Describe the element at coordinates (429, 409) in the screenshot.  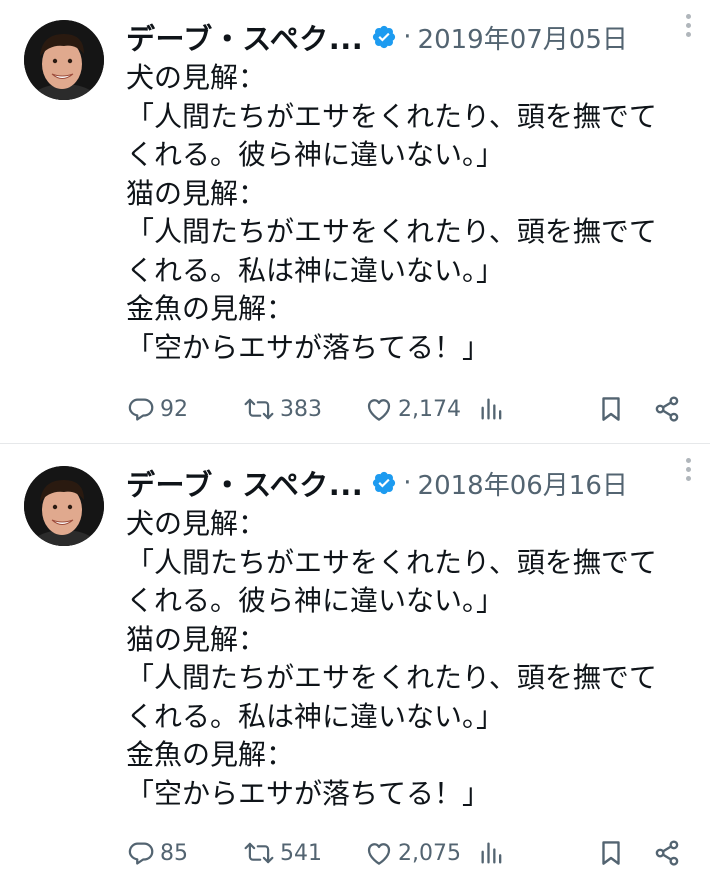
I see `like-count: 2,174` at that location.